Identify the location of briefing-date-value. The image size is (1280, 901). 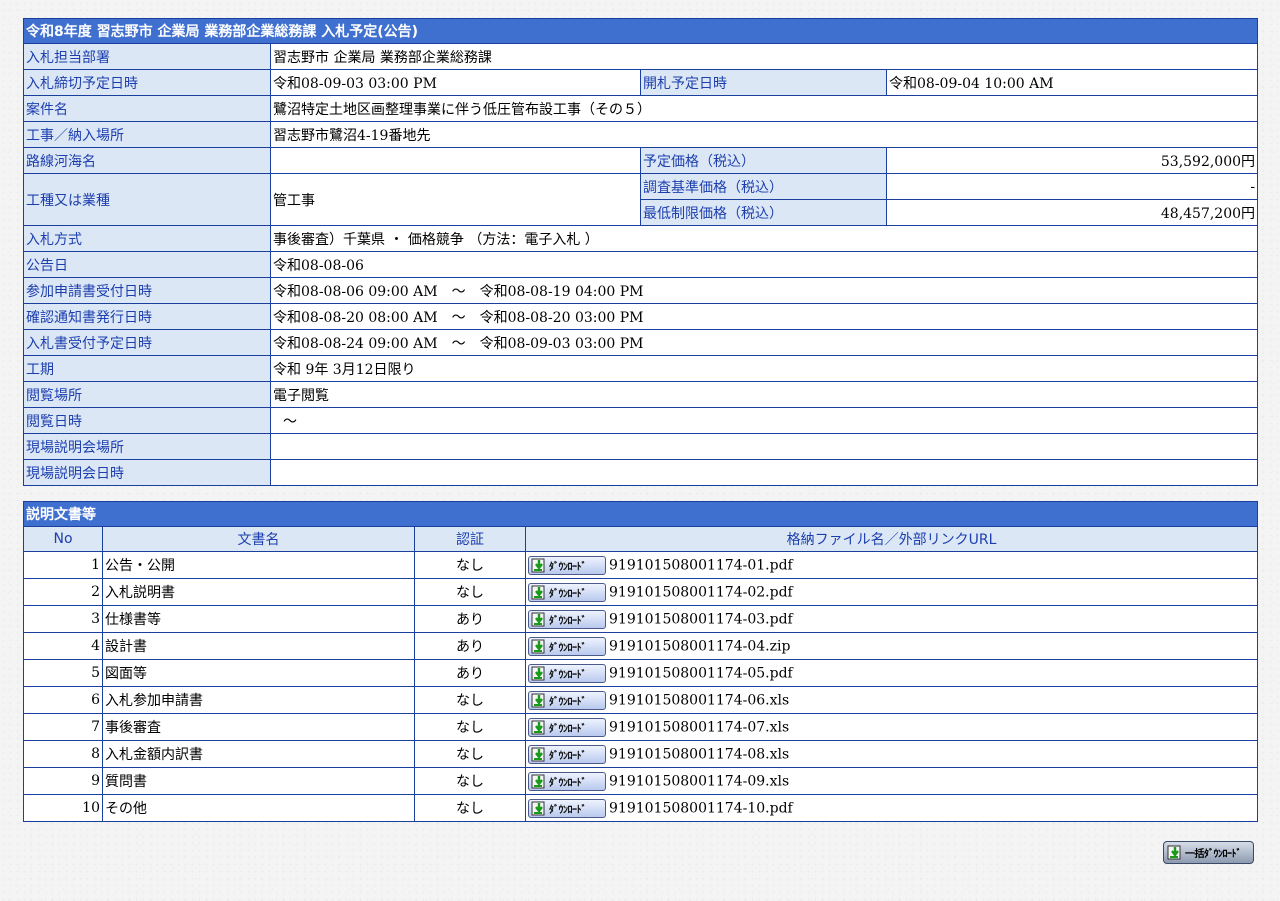
(764, 472).